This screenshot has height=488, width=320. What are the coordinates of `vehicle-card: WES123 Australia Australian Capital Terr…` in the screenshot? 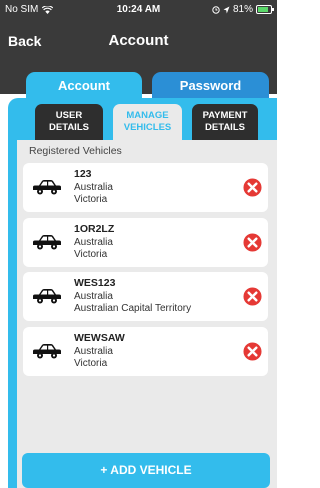 It's located at (145, 296).